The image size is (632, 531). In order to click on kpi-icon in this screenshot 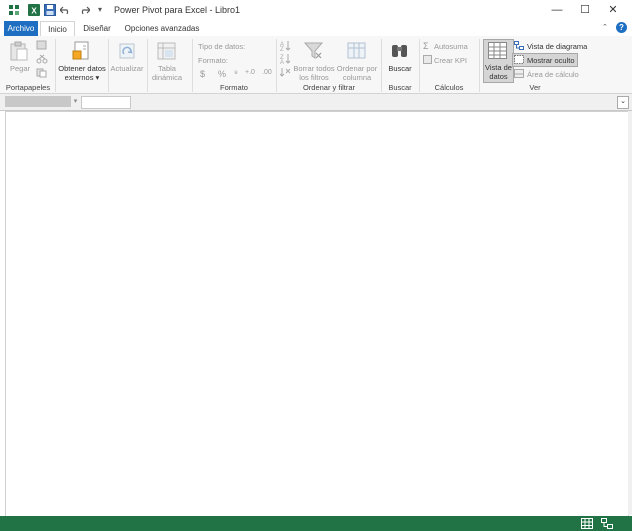, I will do `click(427, 59)`.